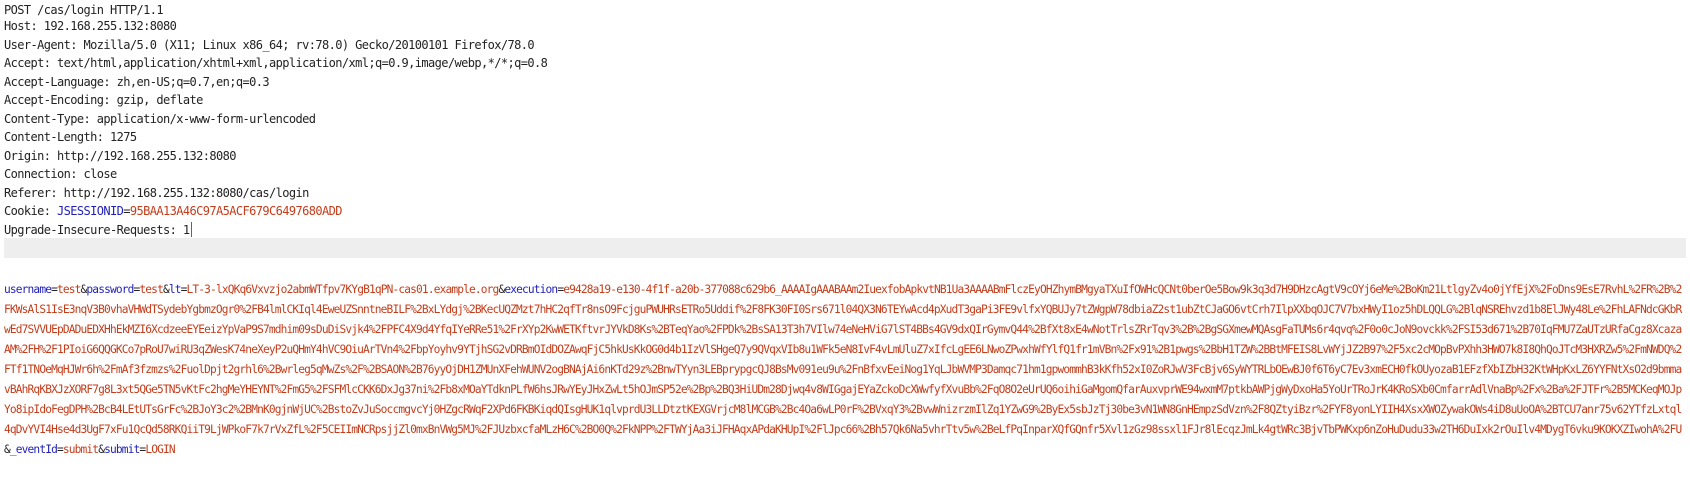  Describe the element at coordinates (160, 449) in the screenshot. I see `param-value-submit: LOGIN` at that location.